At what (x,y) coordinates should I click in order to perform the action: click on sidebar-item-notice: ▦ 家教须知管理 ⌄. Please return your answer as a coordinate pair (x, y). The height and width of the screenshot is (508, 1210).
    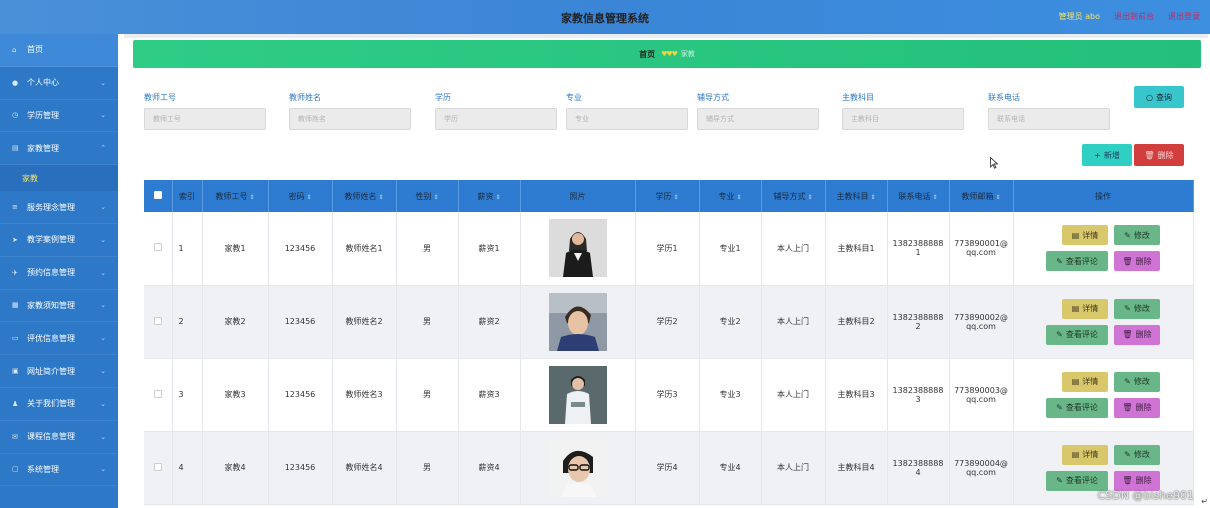
    Looking at the image, I should click on (59, 306).